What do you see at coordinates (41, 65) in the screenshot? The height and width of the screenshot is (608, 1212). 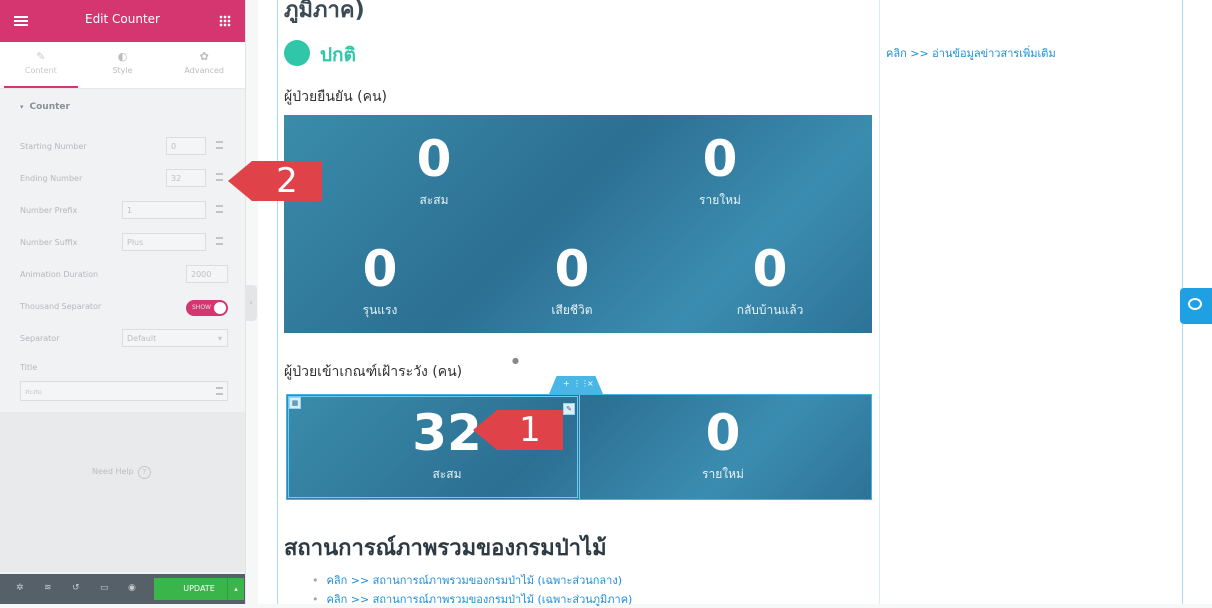 I see `tab-content: ✎ Content` at bounding box center [41, 65].